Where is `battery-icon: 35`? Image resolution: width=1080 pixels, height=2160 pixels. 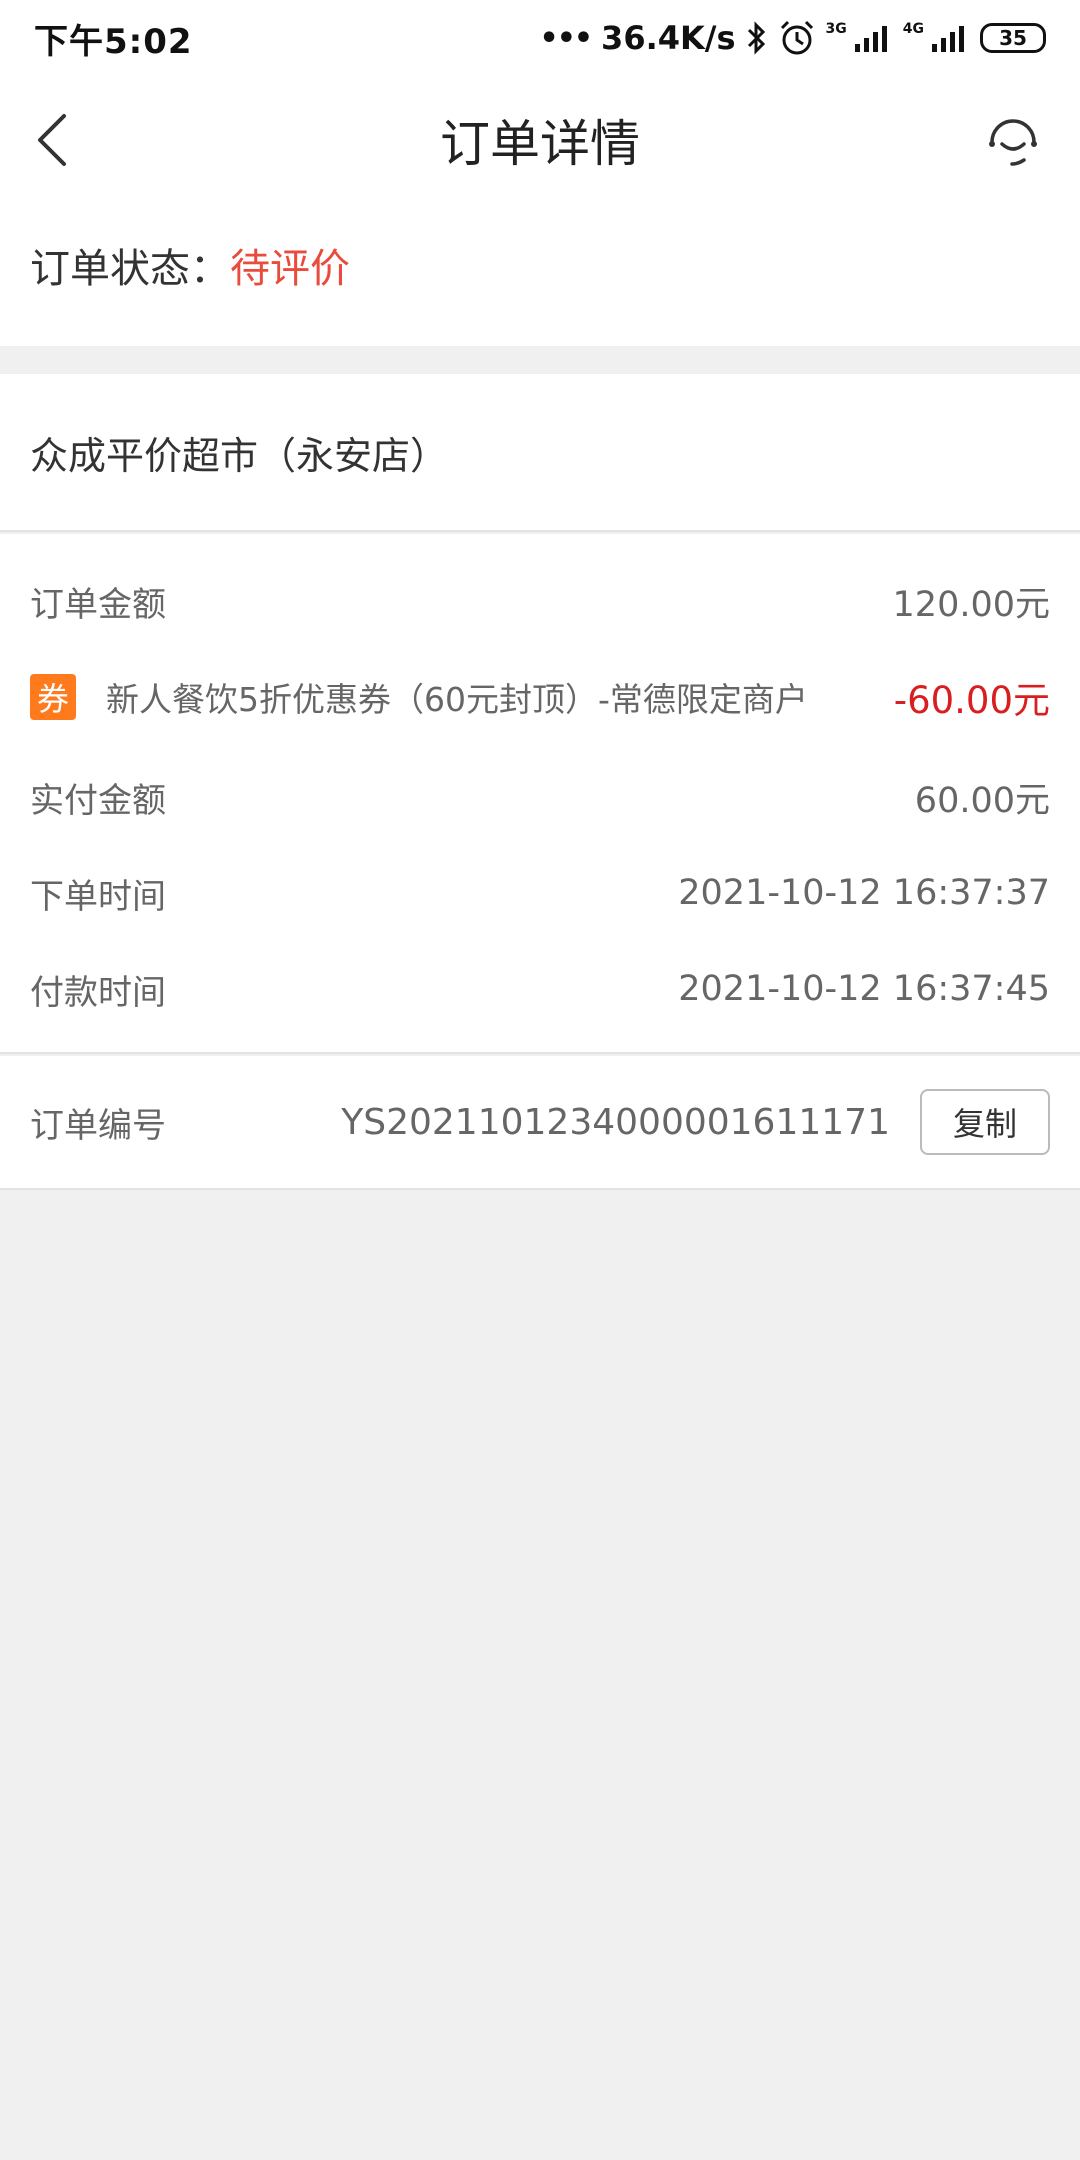 battery-icon: 35 is located at coordinates (1013, 38).